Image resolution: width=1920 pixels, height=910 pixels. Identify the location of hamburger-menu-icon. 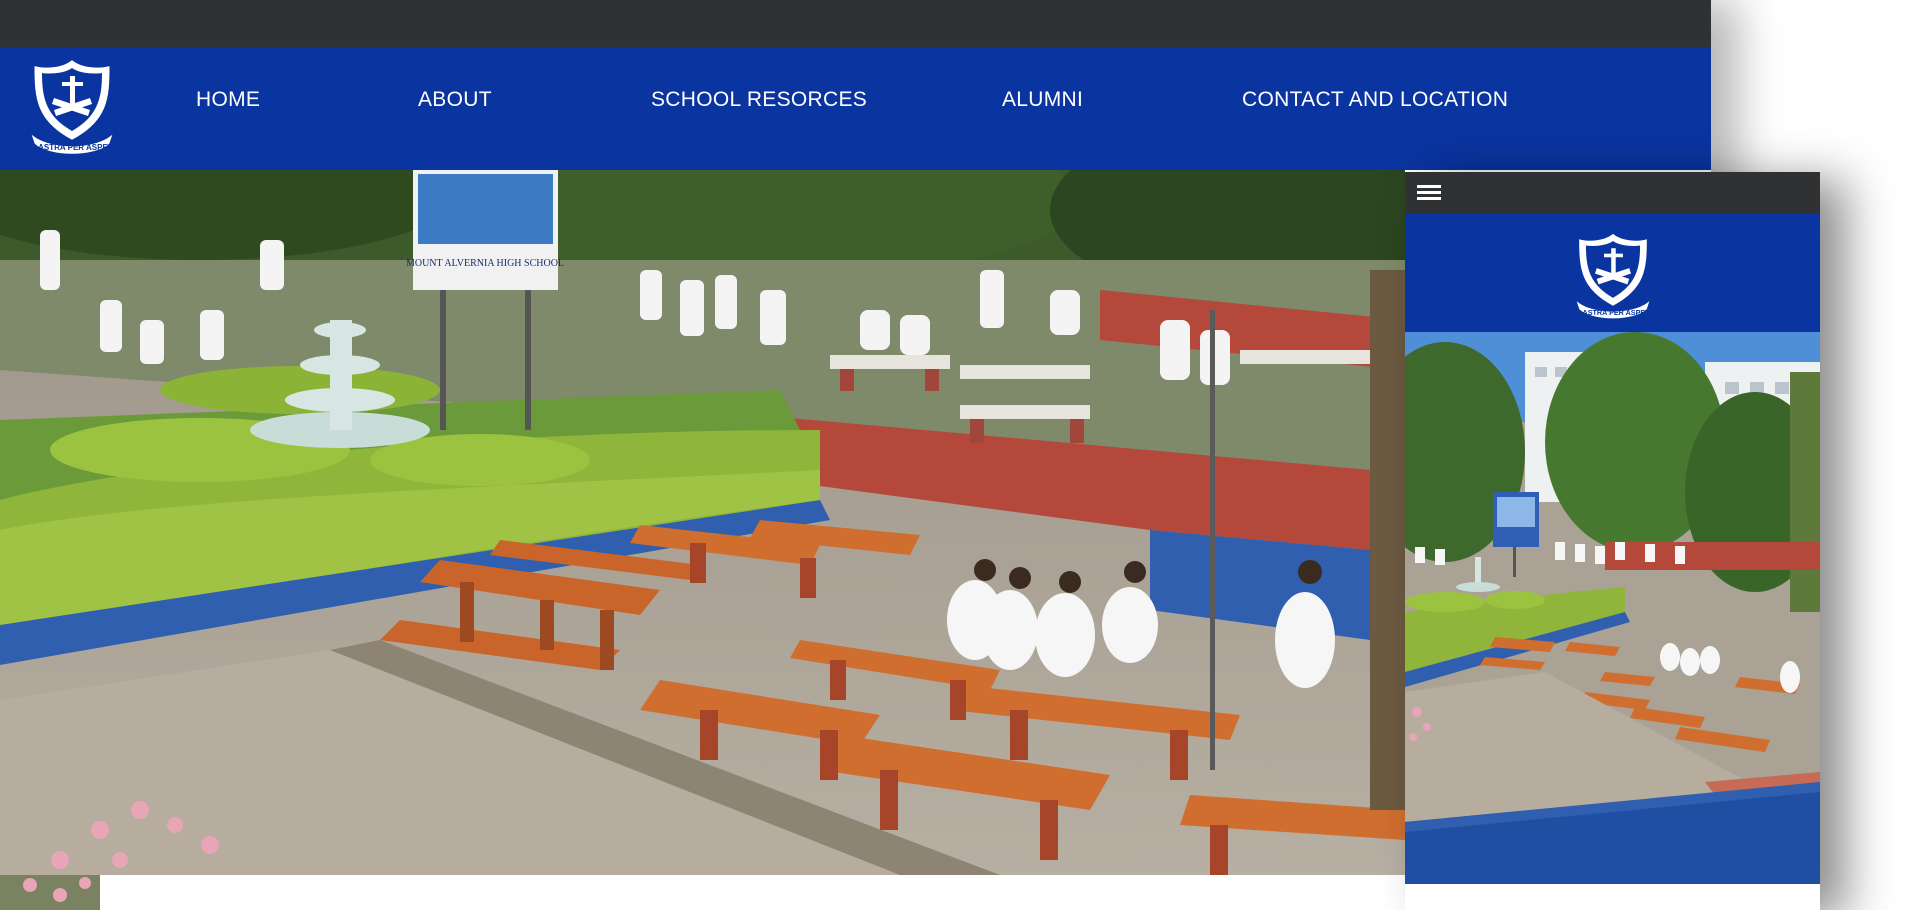
(1430, 193).